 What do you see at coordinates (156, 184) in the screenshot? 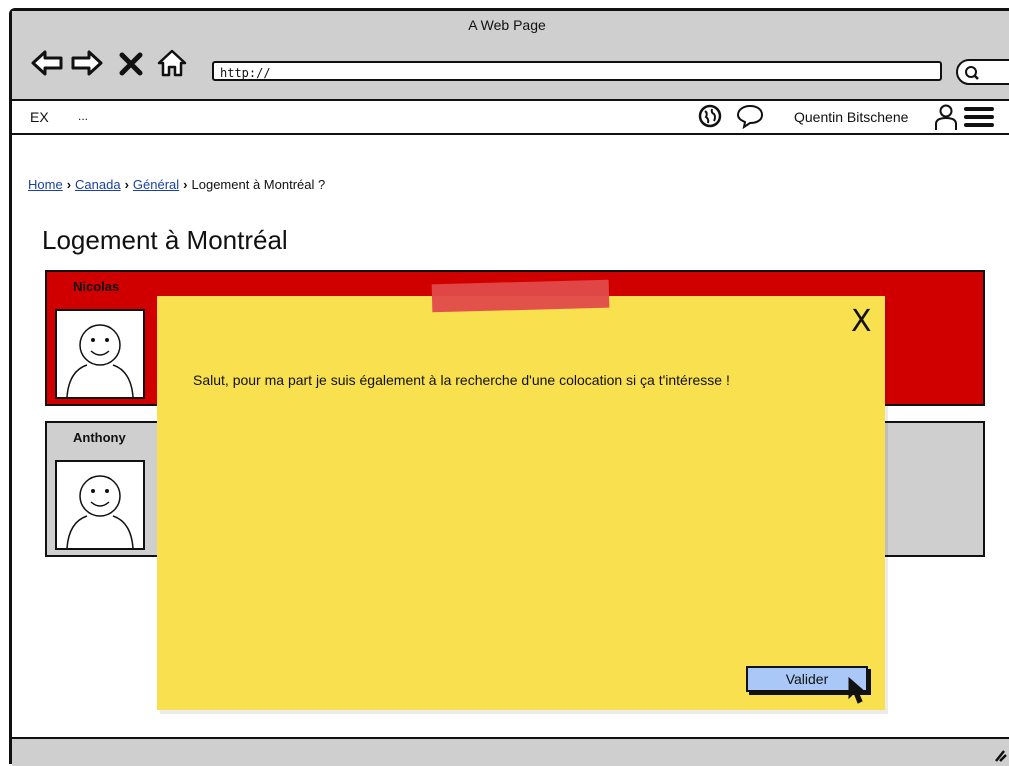
I see `breadcrumb-general: Général` at bounding box center [156, 184].